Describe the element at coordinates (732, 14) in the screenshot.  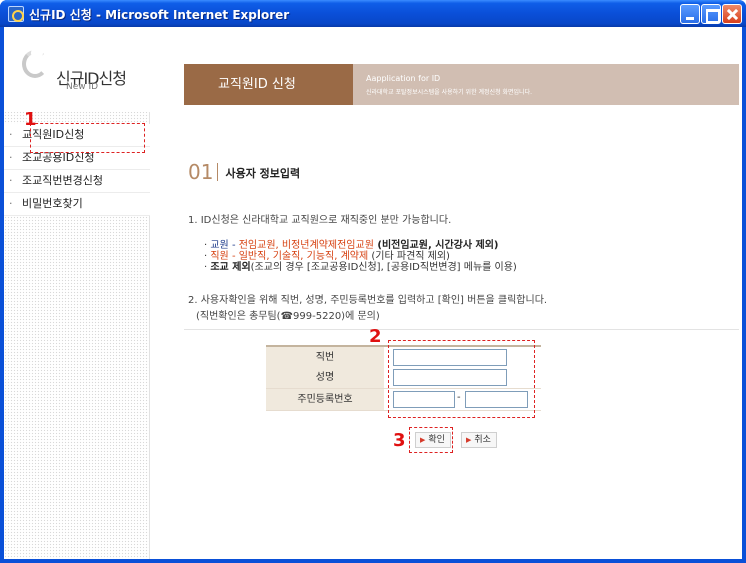
I see `close-button` at that location.